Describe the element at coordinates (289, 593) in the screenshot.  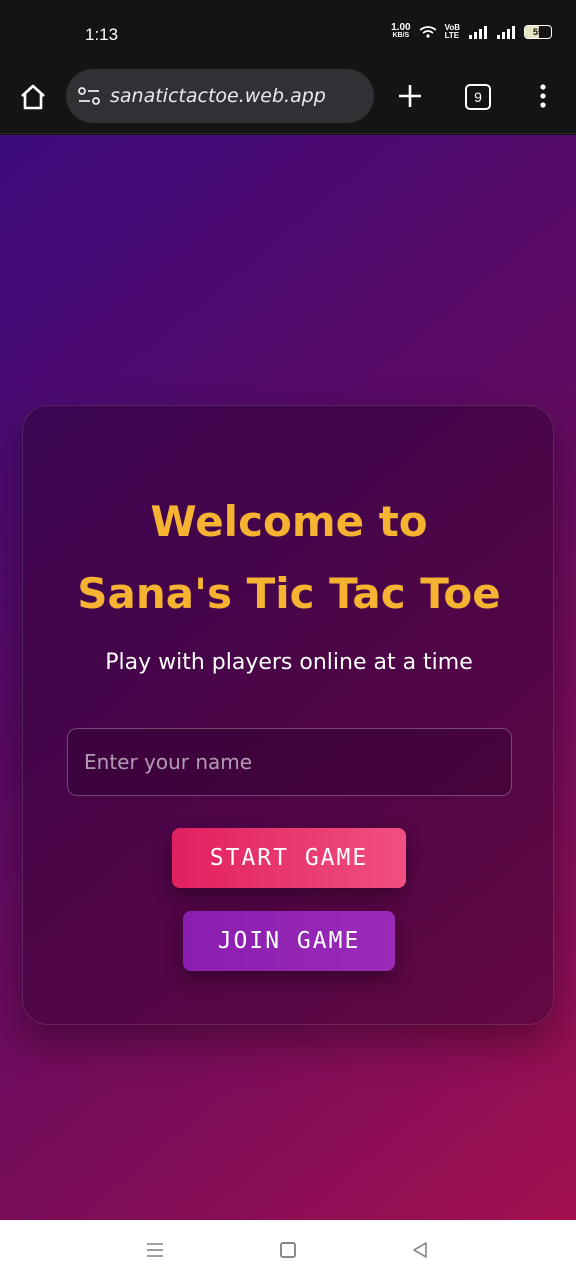
I see `title-line-2: Sana's Tic Tac Toe` at that location.